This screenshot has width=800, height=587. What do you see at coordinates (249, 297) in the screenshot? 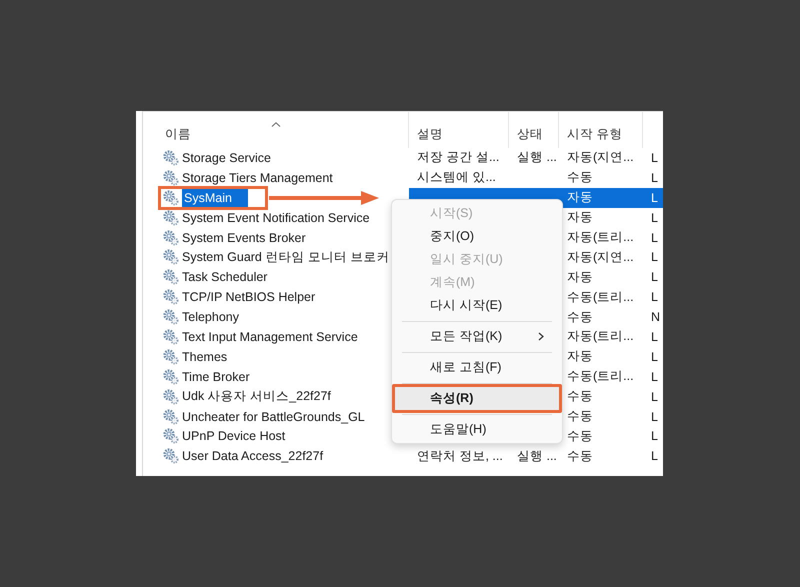
I see `service-name: TCP/IP NetBIOS Helper` at bounding box center [249, 297].